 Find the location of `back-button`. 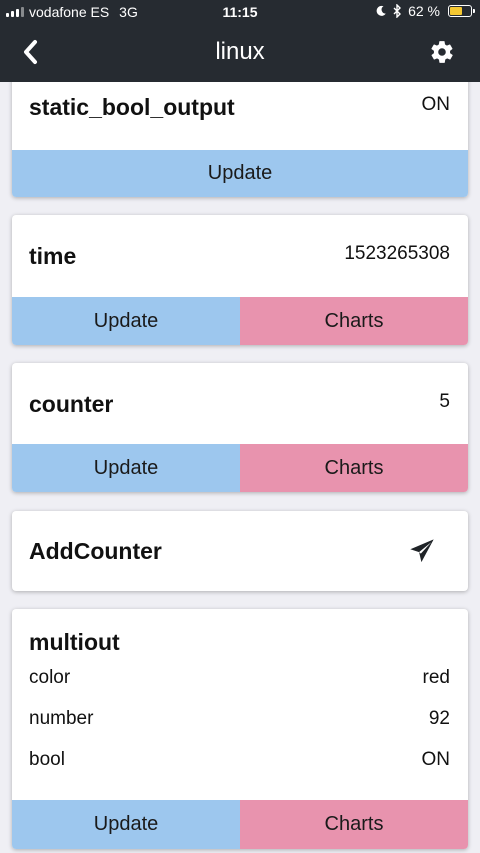

back-button is located at coordinates (30, 52).